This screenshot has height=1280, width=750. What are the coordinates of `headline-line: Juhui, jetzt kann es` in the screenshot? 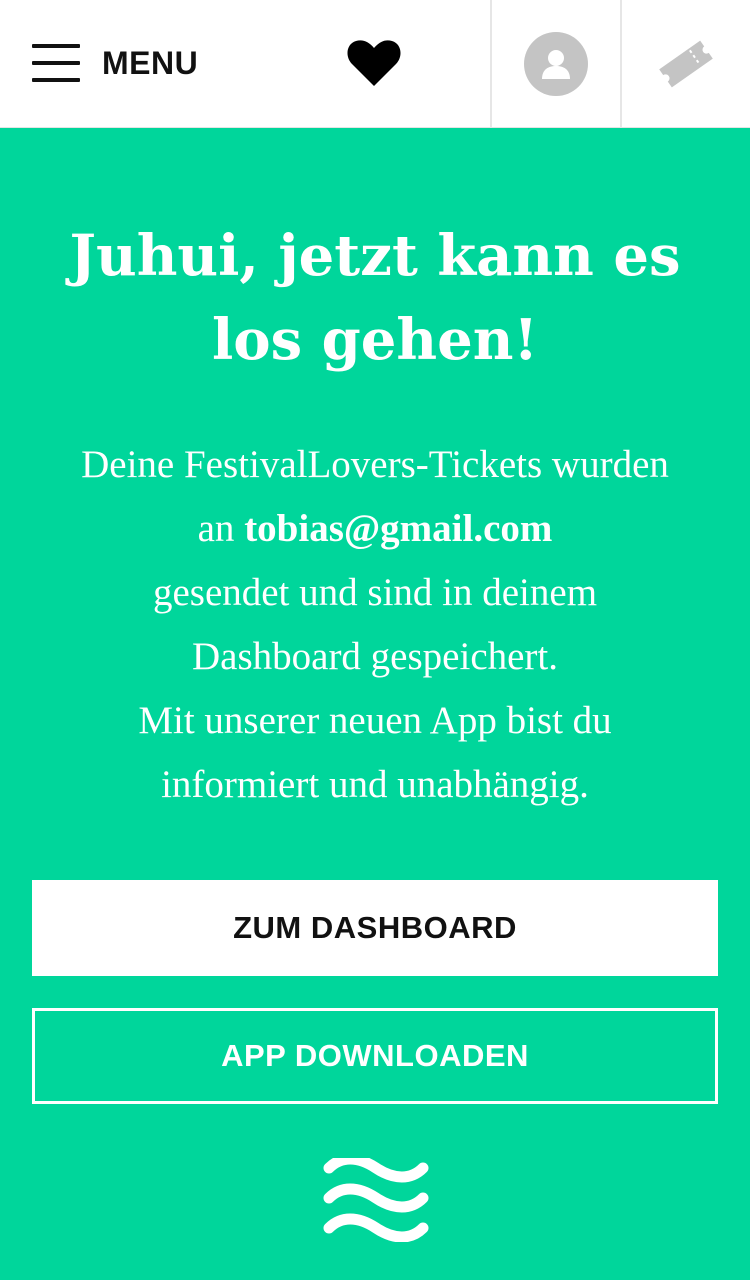 It's located at (375, 256).